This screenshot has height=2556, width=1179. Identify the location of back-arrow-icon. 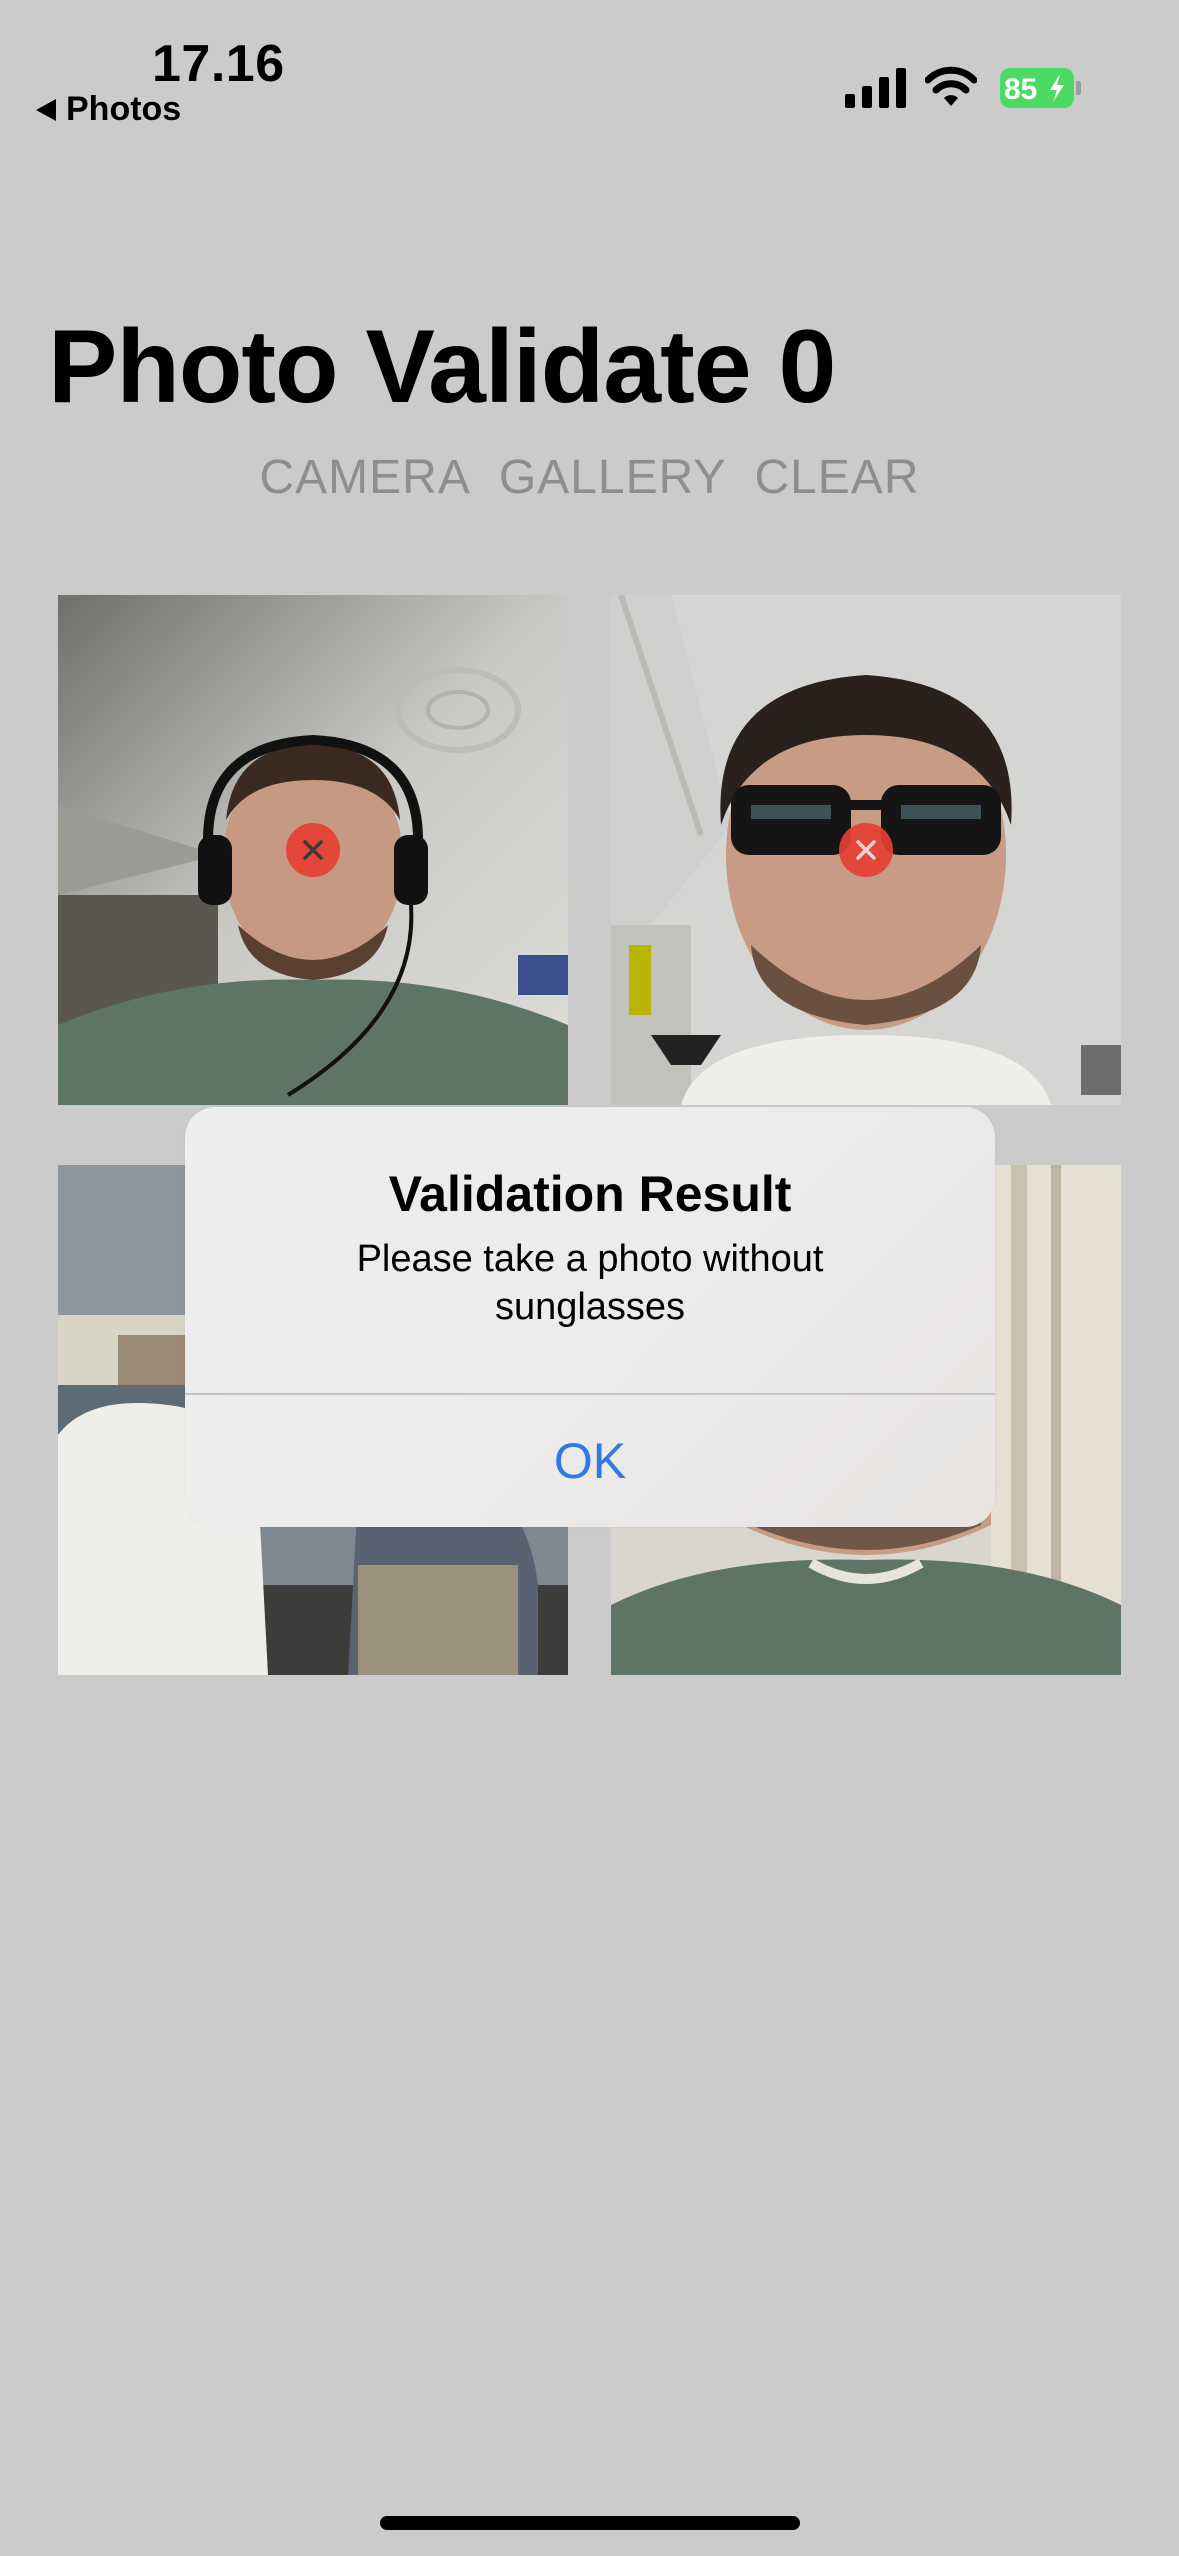
(46, 109).